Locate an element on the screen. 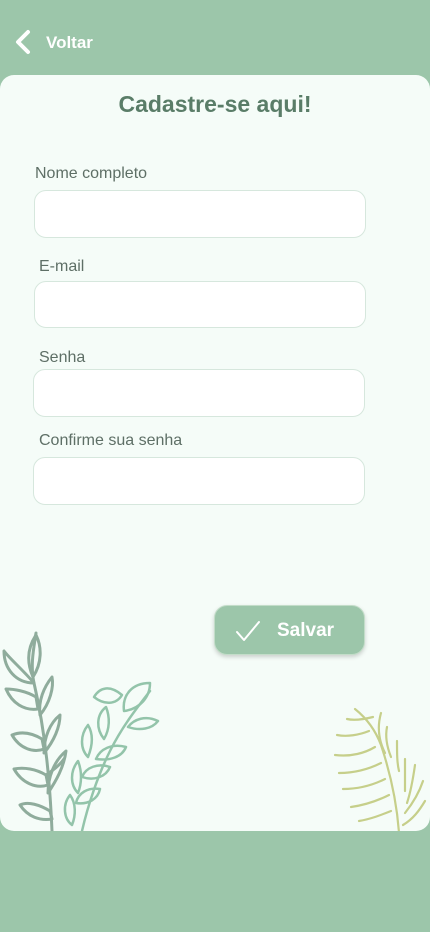  email-label: E-mail is located at coordinates (62, 266).